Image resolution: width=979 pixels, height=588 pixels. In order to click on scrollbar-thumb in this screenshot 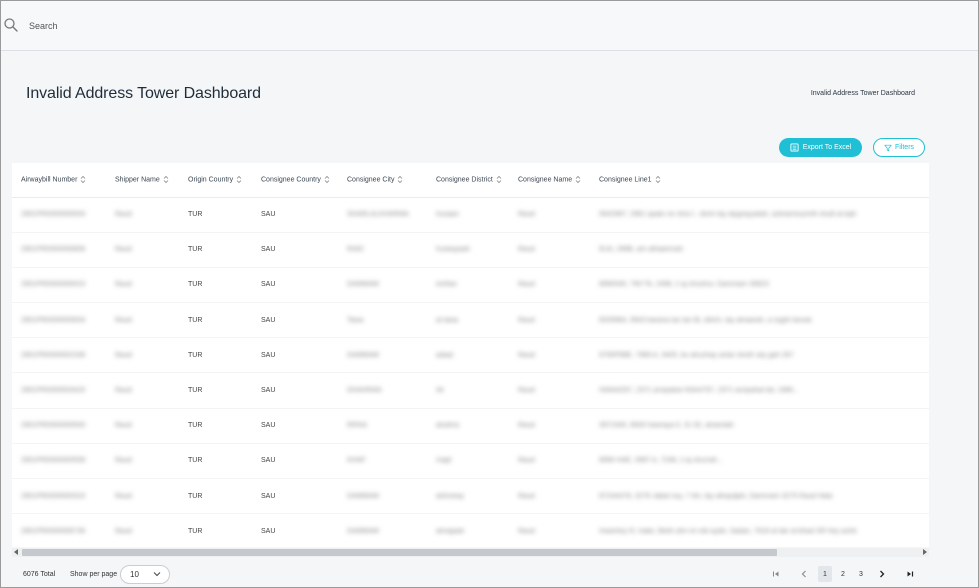, I will do `click(399, 552)`.